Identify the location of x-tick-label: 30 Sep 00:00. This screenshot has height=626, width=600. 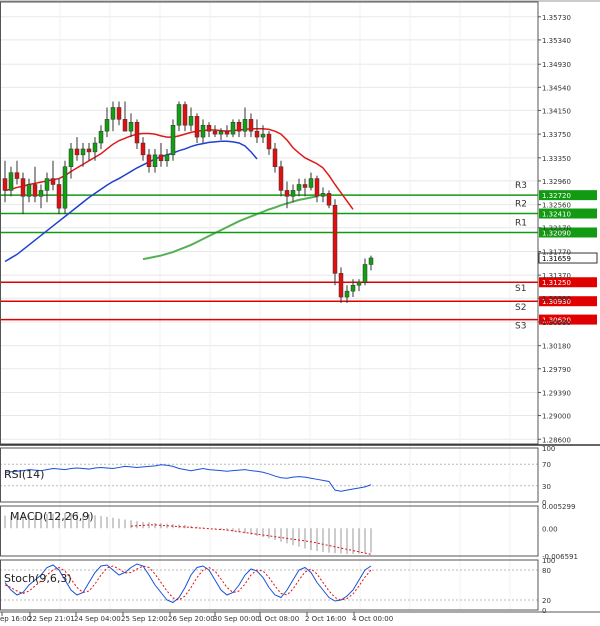
(236, 619).